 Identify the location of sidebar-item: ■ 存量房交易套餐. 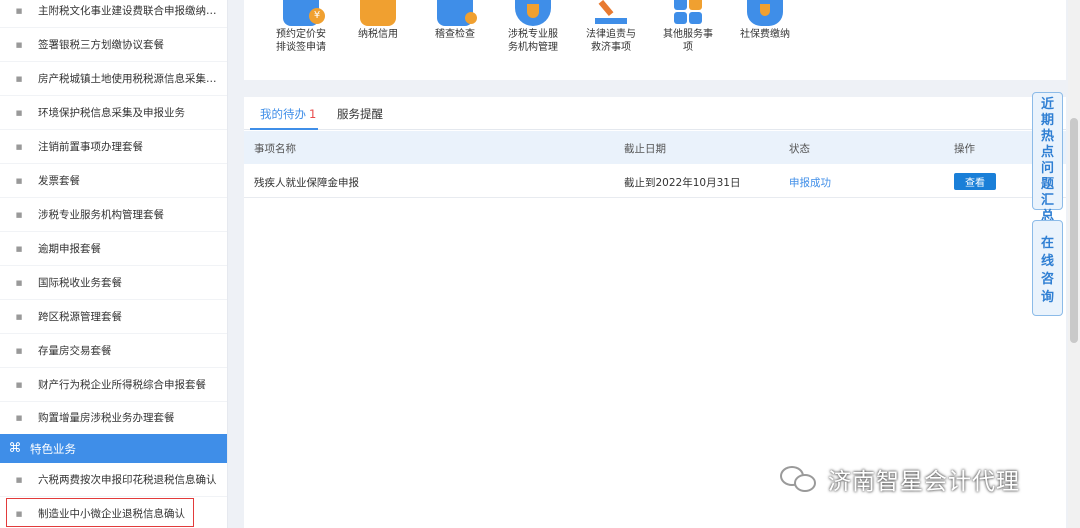
(113, 351).